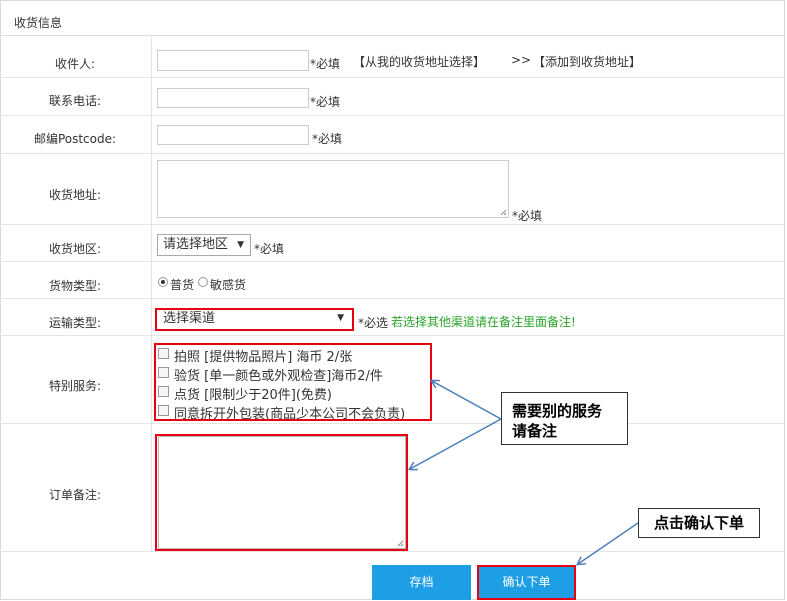 This screenshot has width=787, height=601. Describe the element at coordinates (467, 400) in the screenshot. I see `arrow-to-special-services` at that location.